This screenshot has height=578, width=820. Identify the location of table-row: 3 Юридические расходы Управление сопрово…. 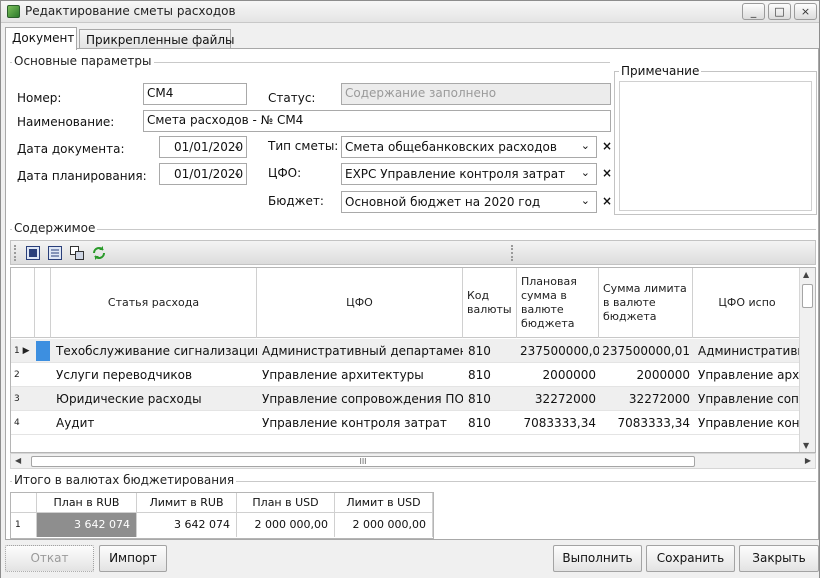
(406, 399).